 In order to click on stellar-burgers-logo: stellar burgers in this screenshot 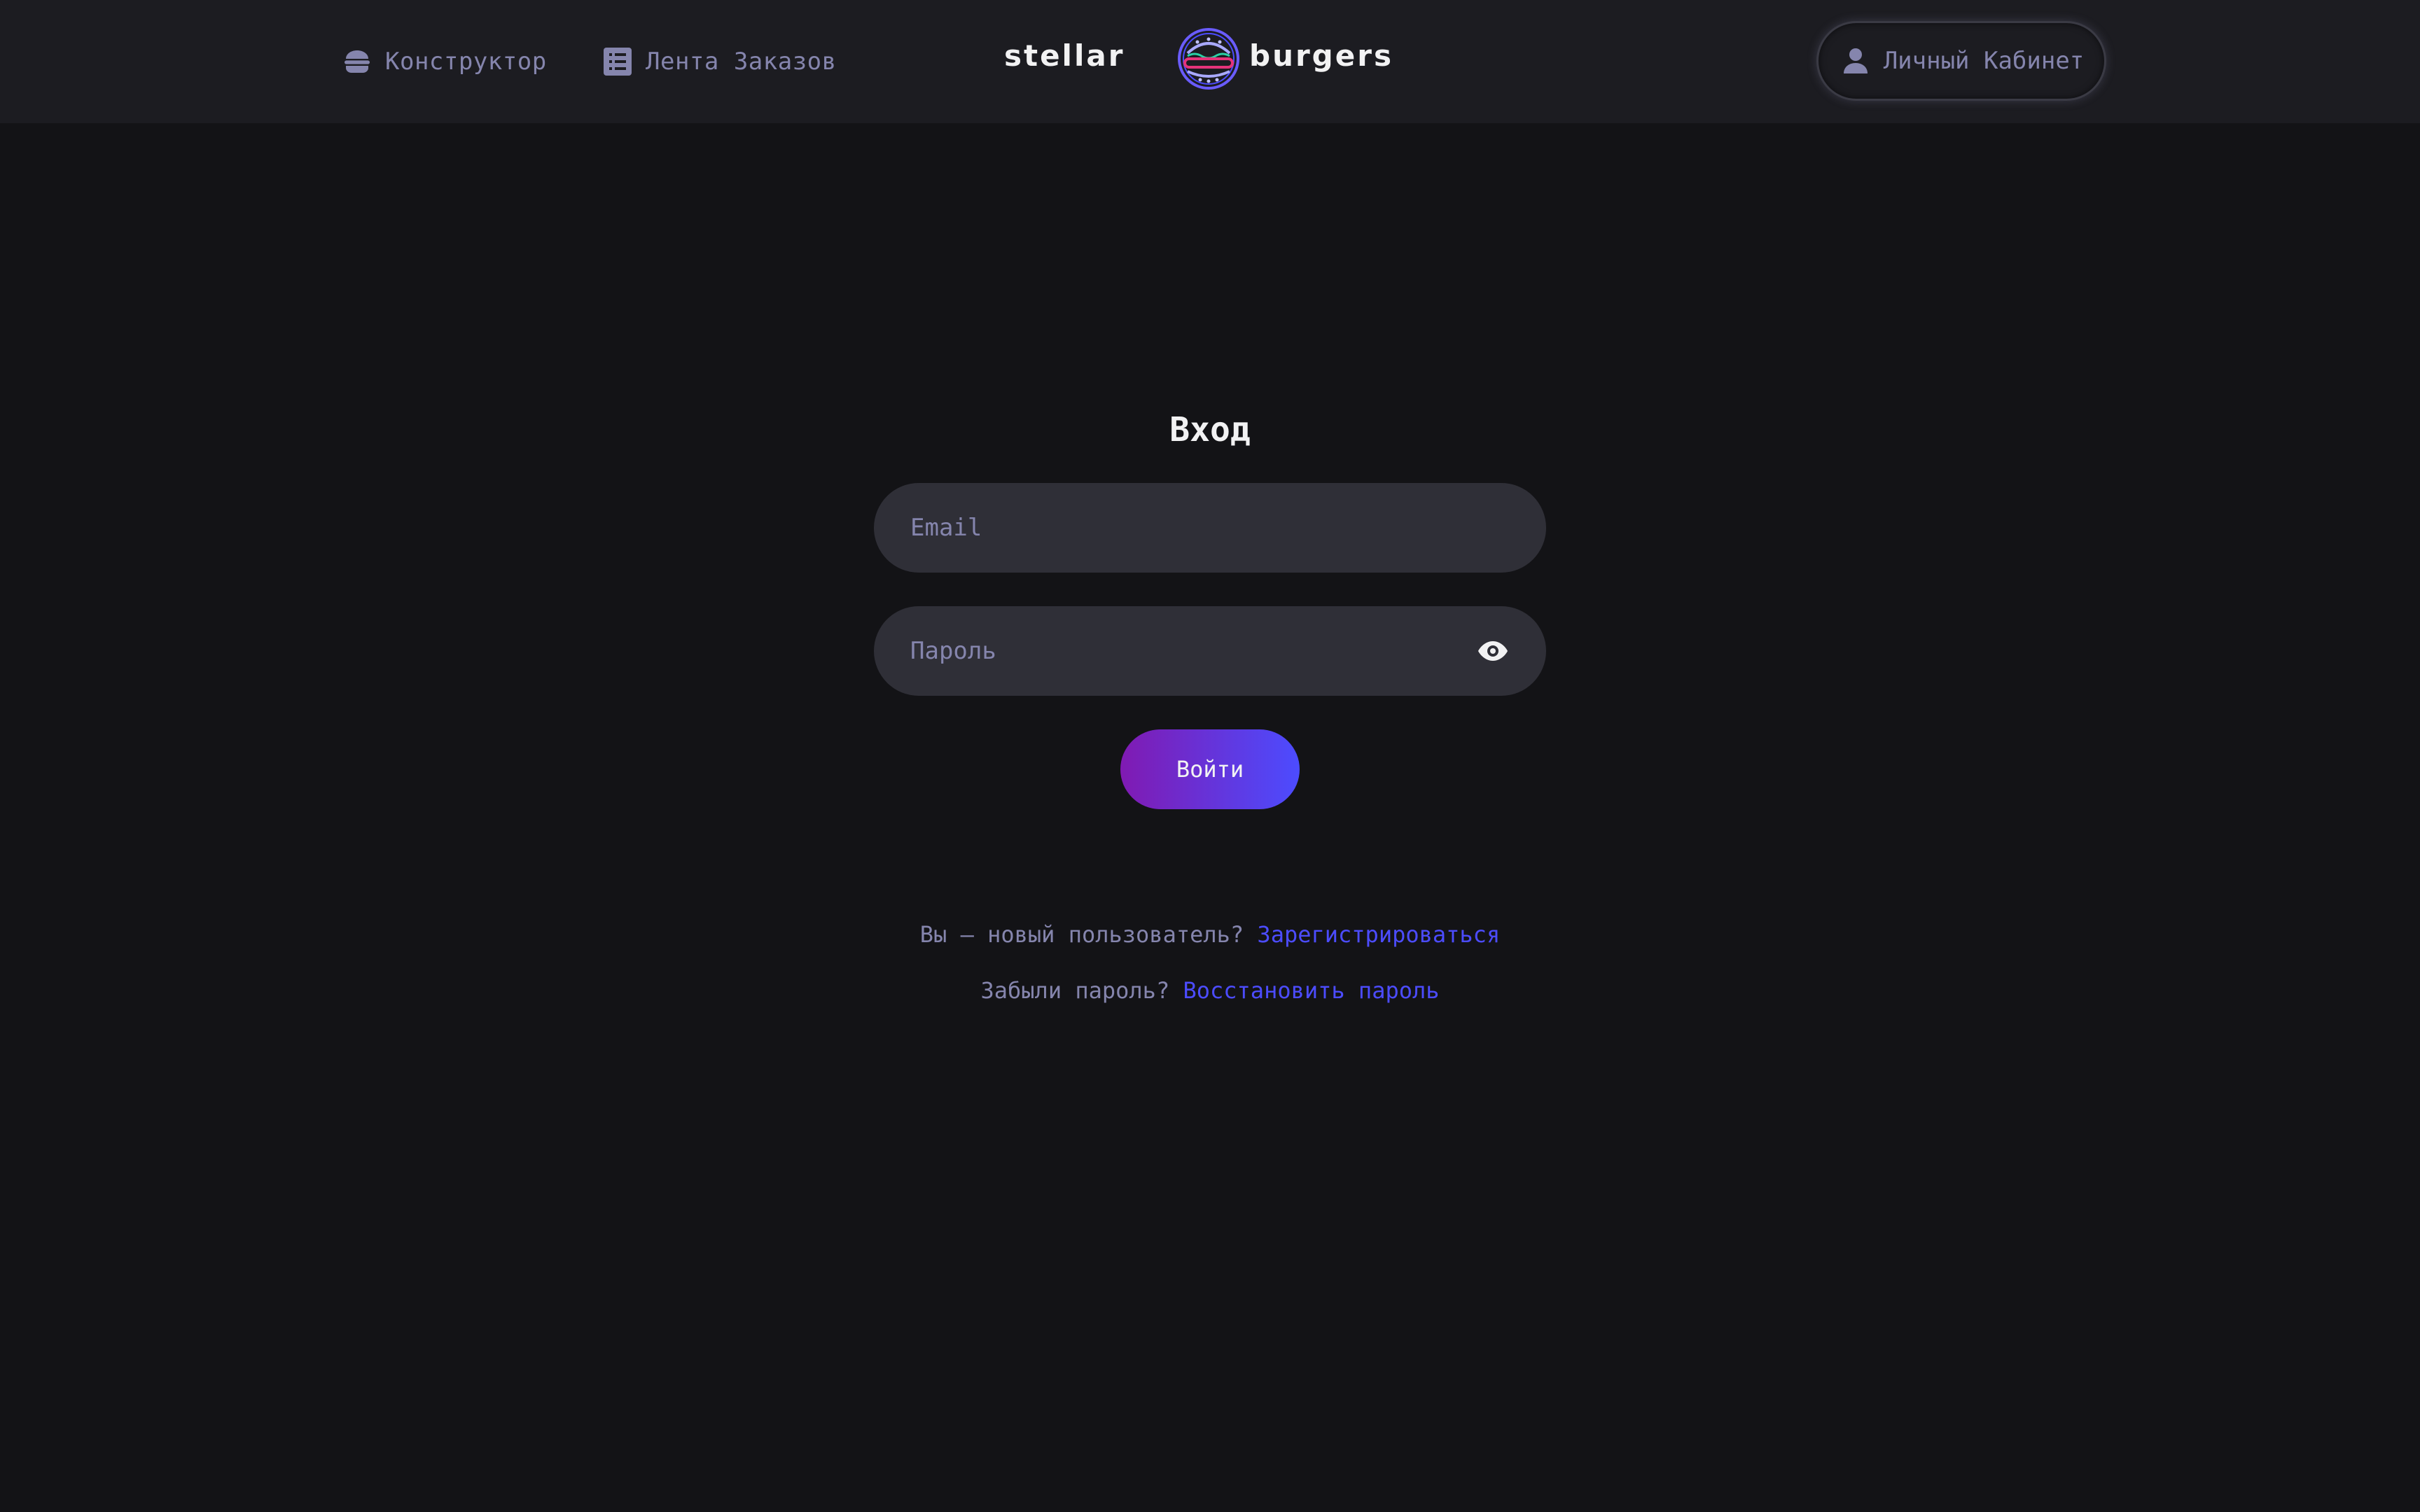, I will do `click(1208, 59)`.